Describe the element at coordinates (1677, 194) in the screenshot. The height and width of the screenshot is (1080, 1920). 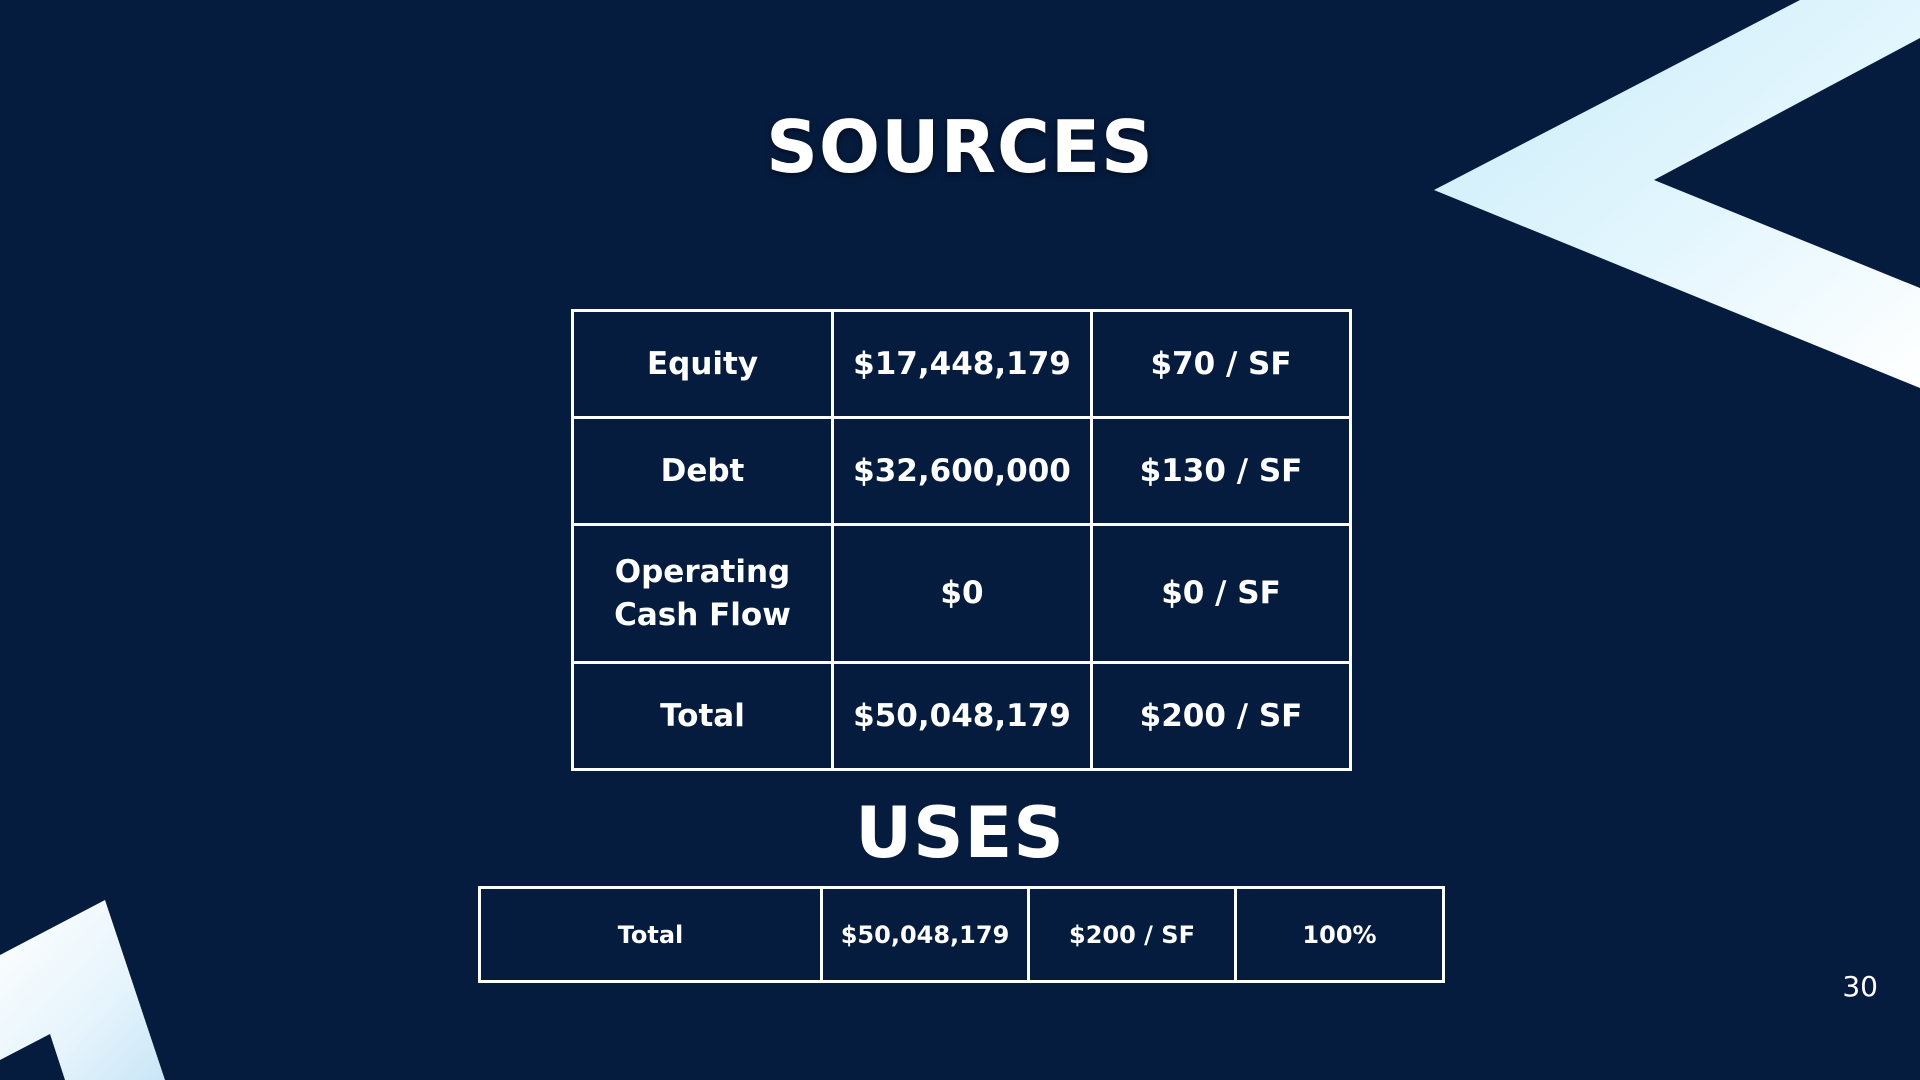
I see `top-right-chevron-shape` at that location.